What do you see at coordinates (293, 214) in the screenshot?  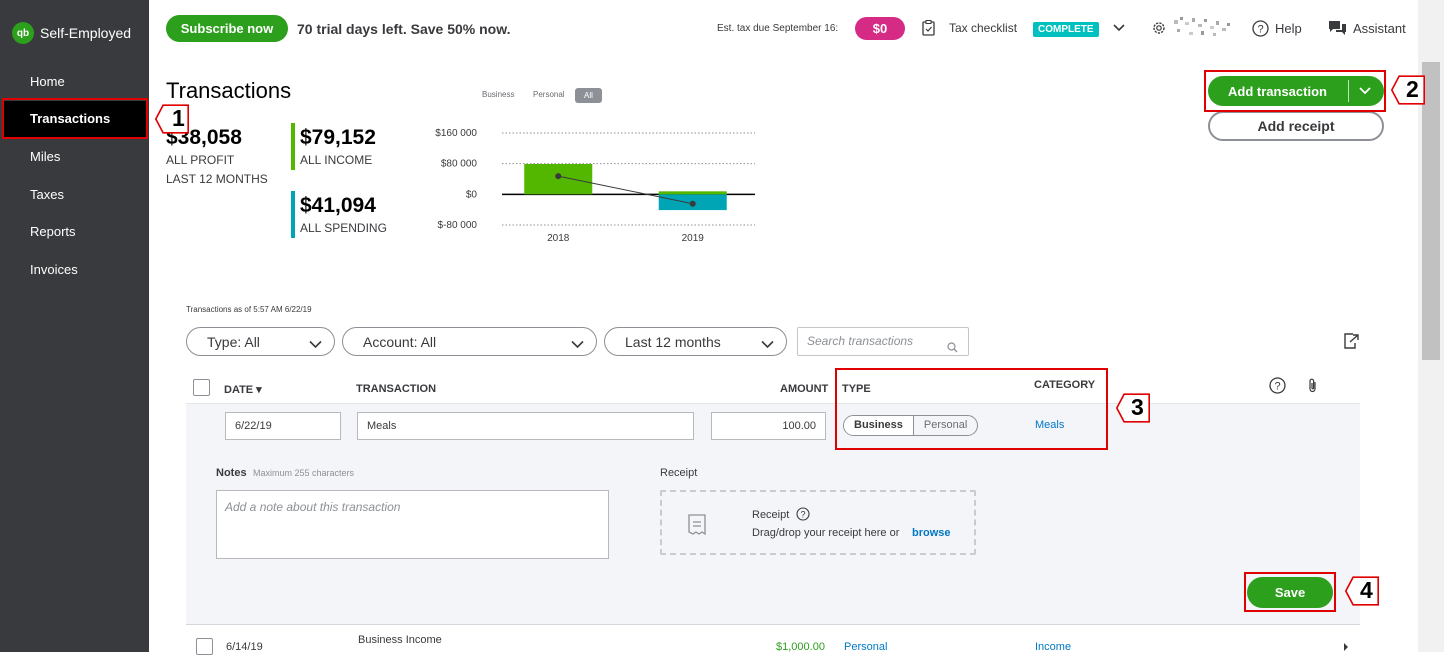 I see `spending-color-bar` at bounding box center [293, 214].